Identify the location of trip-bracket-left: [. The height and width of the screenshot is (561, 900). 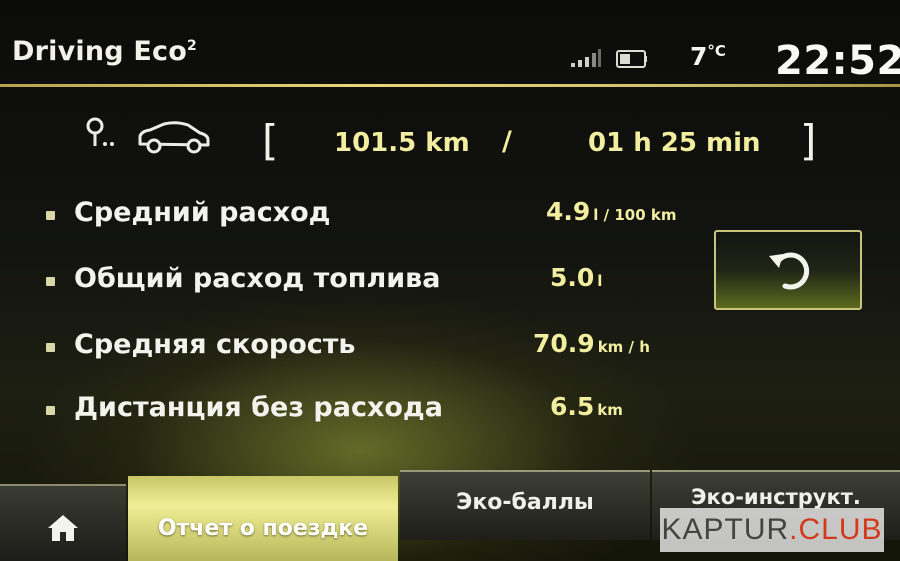
(270, 140).